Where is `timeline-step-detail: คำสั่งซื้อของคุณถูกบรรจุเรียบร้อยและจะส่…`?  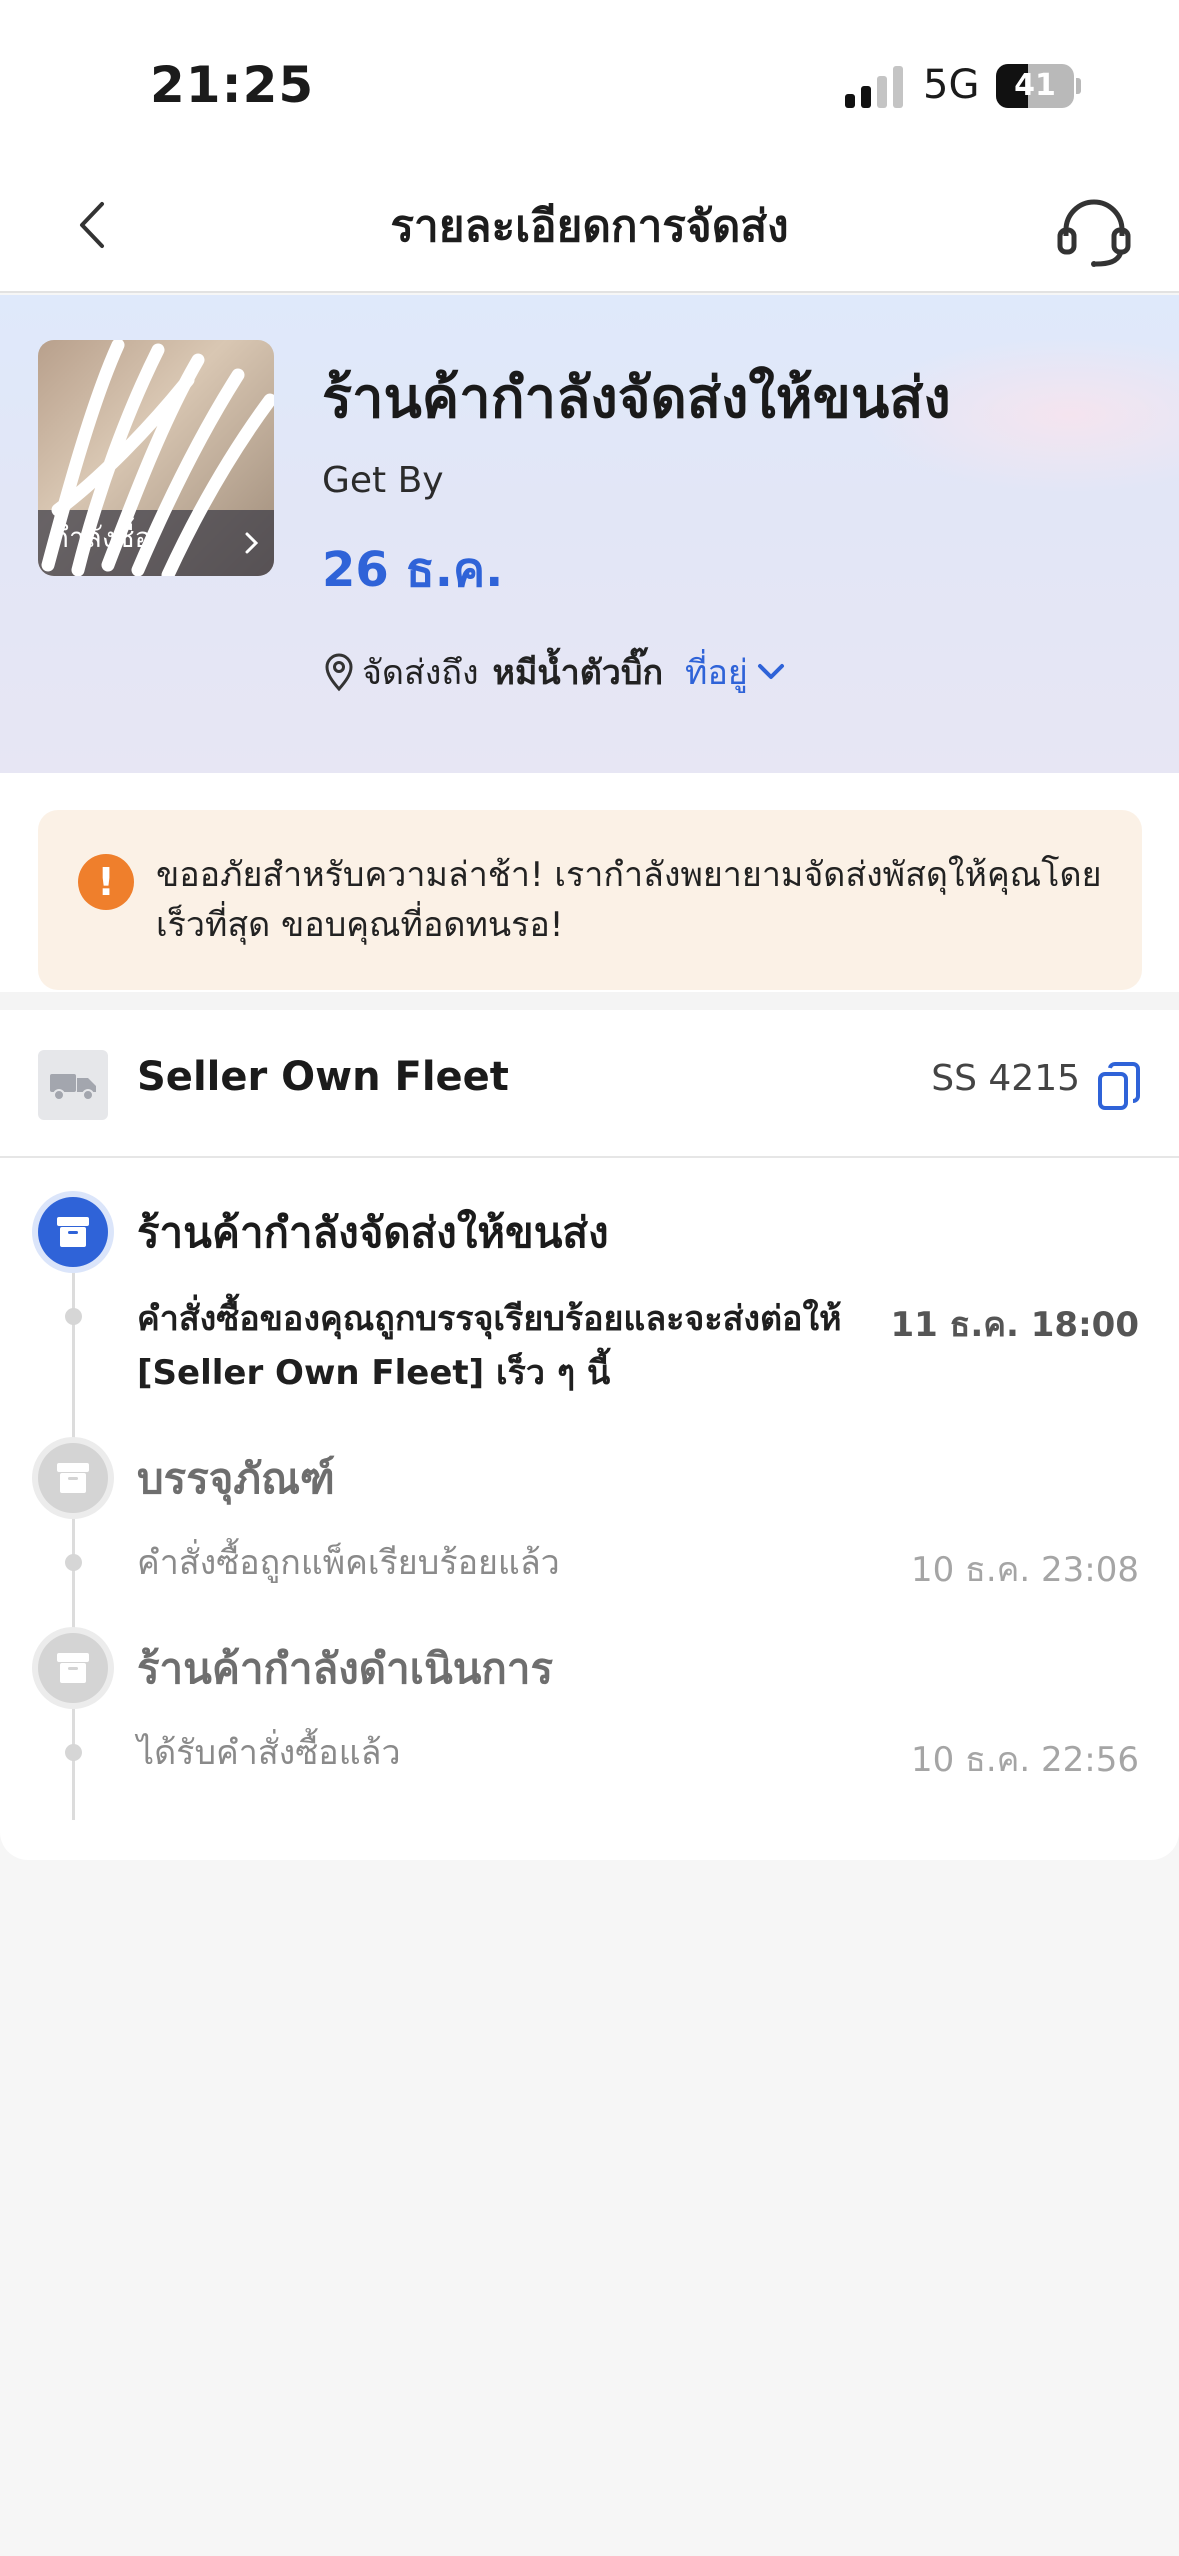 timeline-step-detail: คำสั่งซื้อของคุณถูกบรรจุเรียบร้อยและจะส่… is located at coordinates (489, 1346).